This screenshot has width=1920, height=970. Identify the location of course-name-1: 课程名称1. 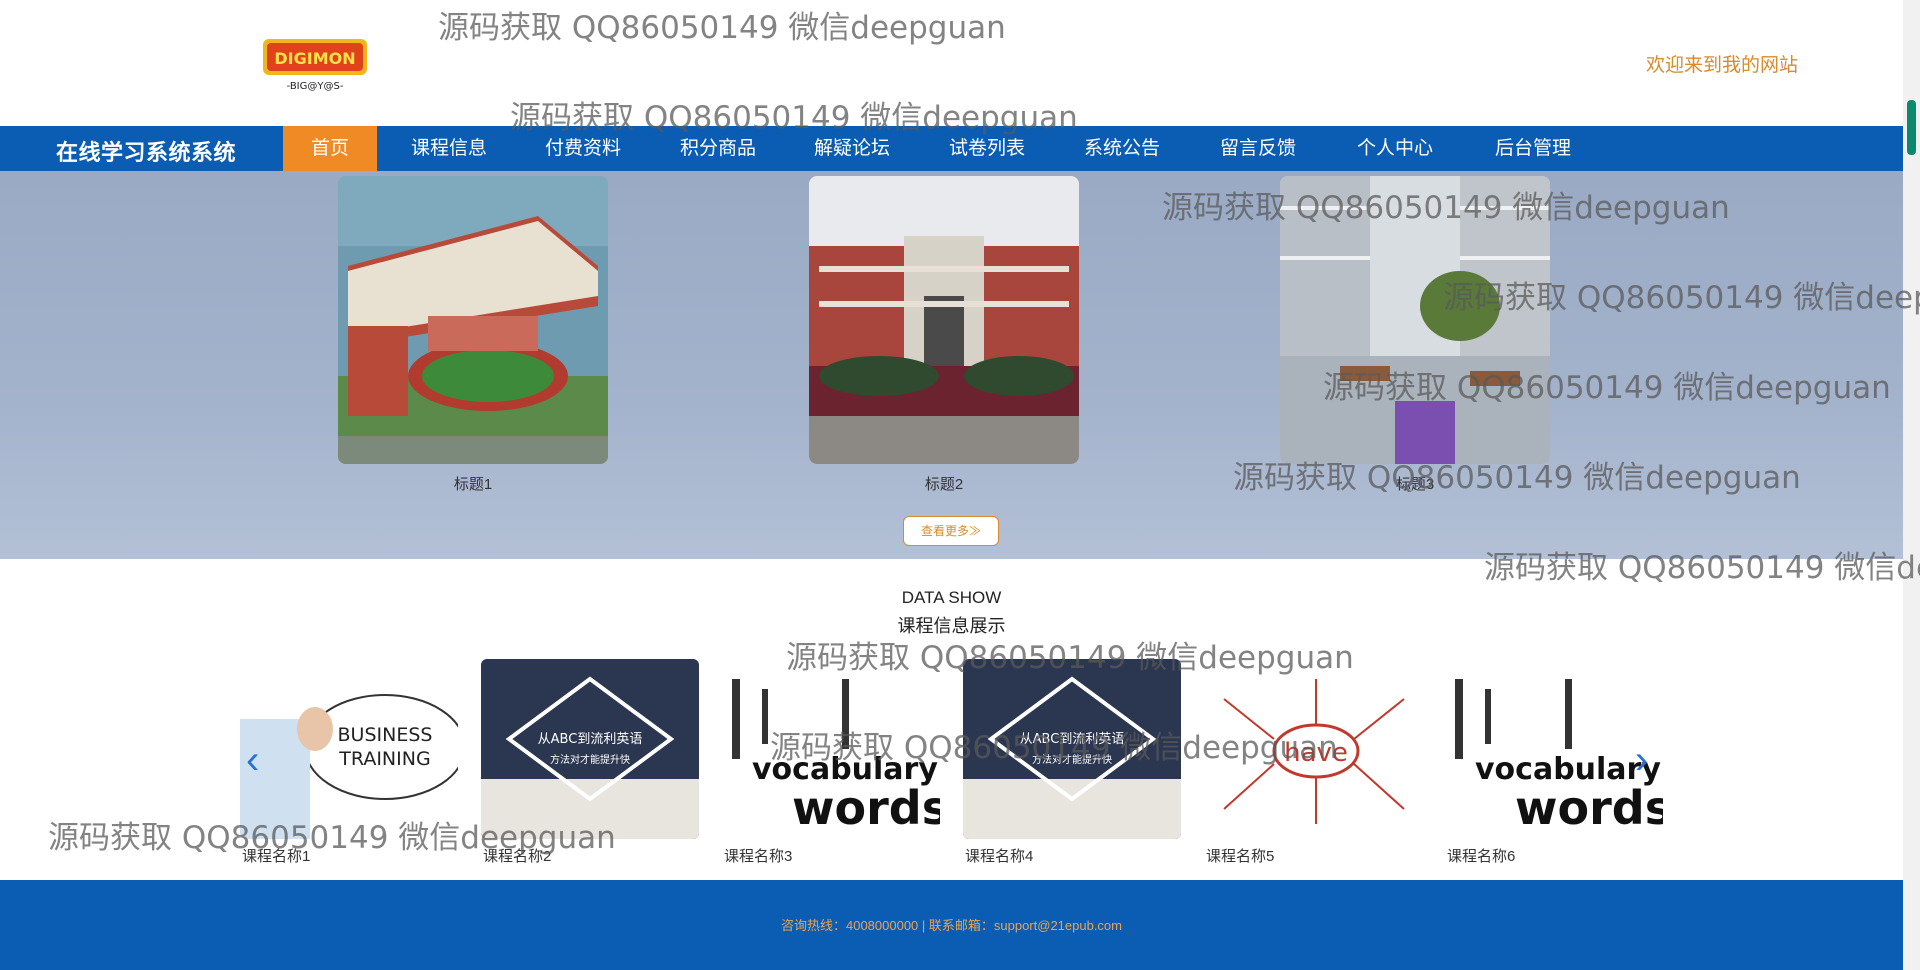
(276, 855).